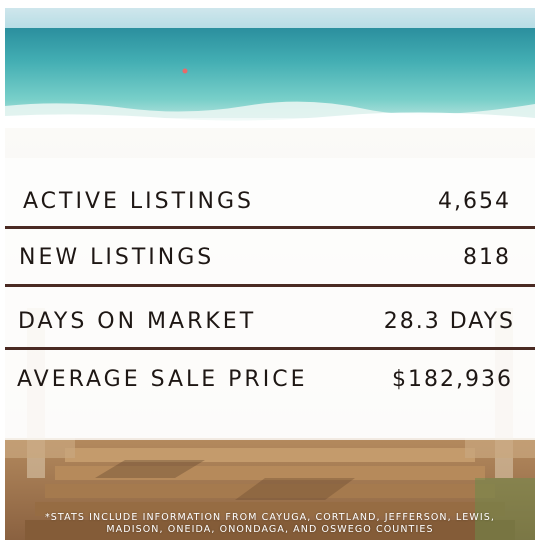 The width and height of the screenshot is (535, 540). What do you see at coordinates (162, 379) in the screenshot?
I see `stat-label: AVERAGE SALE PRICE` at bounding box center [162, 379].